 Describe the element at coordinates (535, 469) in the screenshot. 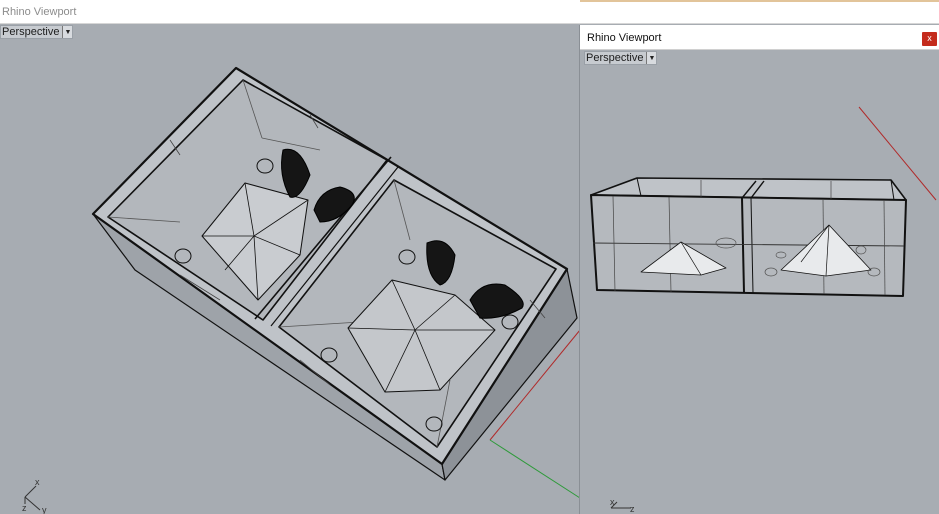

I see `y-axis-line` at that location.